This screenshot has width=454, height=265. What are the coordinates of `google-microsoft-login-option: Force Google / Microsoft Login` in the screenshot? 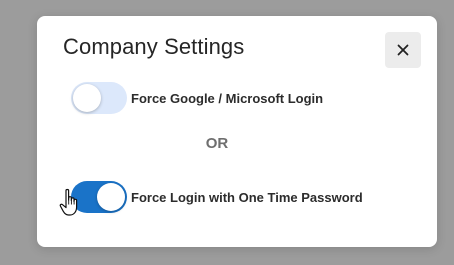 It's located at (197, 98).